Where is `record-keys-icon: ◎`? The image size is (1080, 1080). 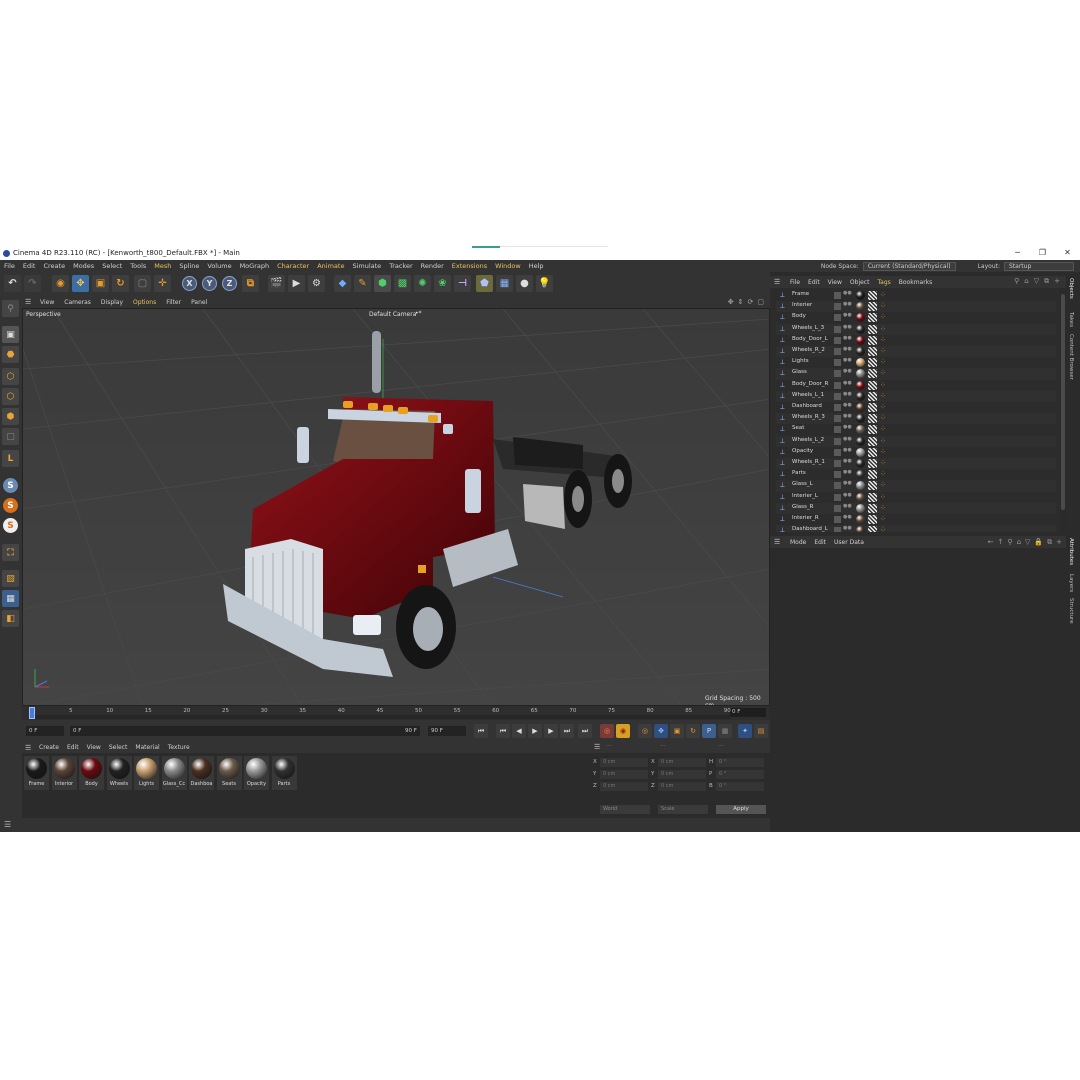
record-keys-icon: ◎ is located at coordinates (607, 731).